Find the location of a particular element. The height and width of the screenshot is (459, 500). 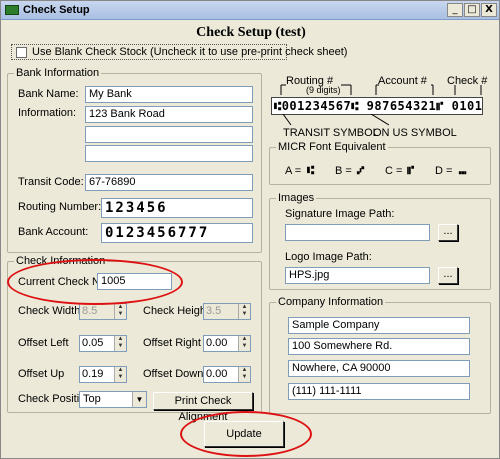

print-check-alignment-button: Print Check Alignment is located at coordinates (203, 407).